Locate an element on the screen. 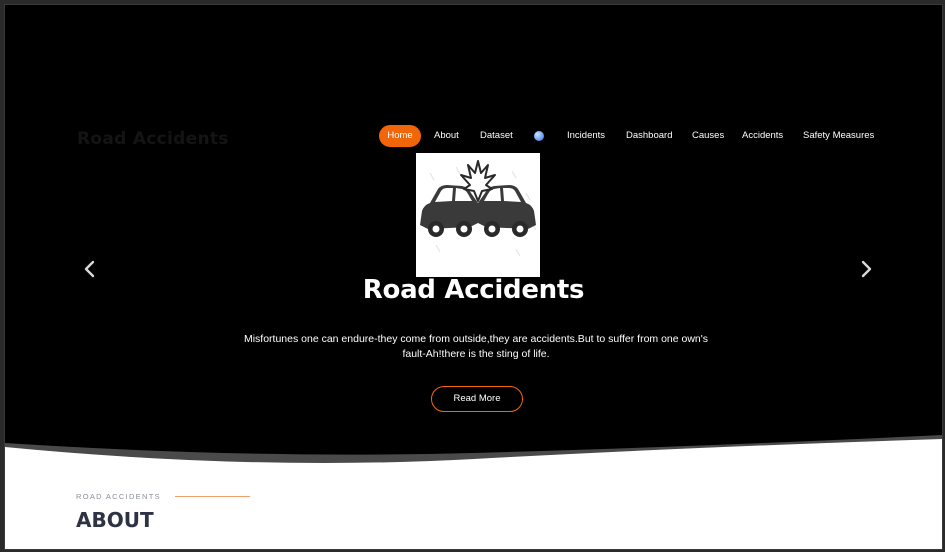 The height and width of the screenshot is (552, 945). site-logo: Road Accidents is located at coordinates (153, 139).